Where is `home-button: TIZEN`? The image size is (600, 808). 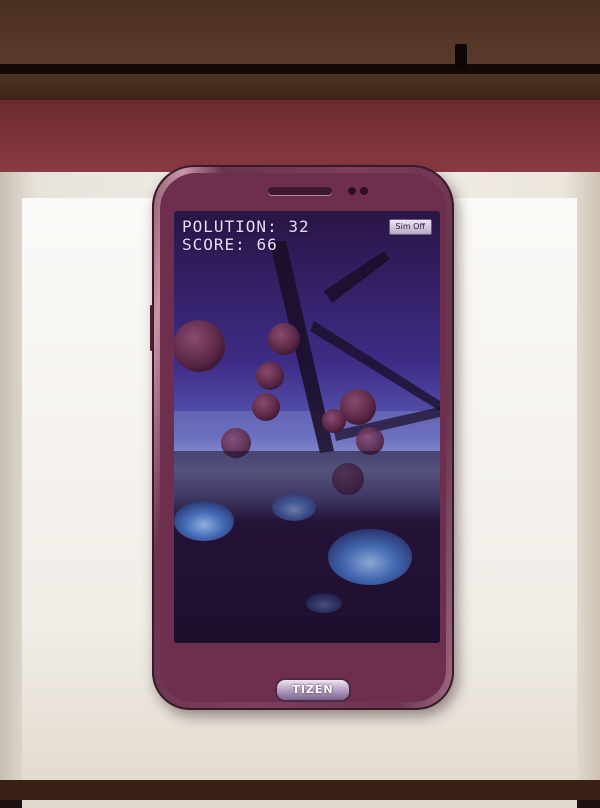
home-button: TIZEN is located at coordinates (313, 690).